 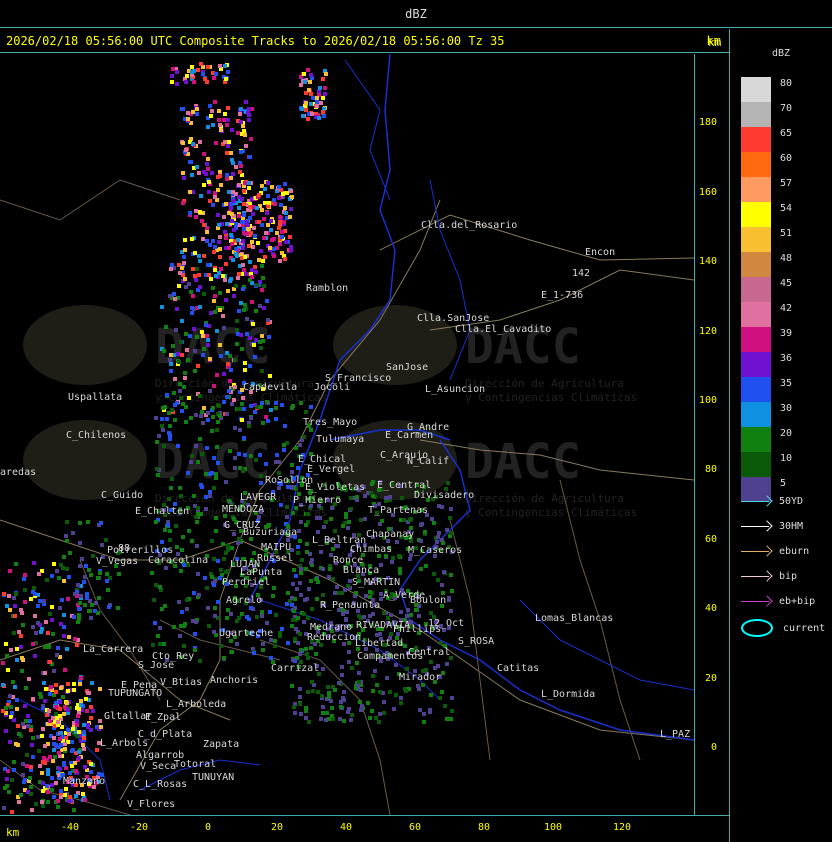 I want to click on x-axis: -40 -20 0 20 40 60 80 100 120, so click(x=364, y=828).